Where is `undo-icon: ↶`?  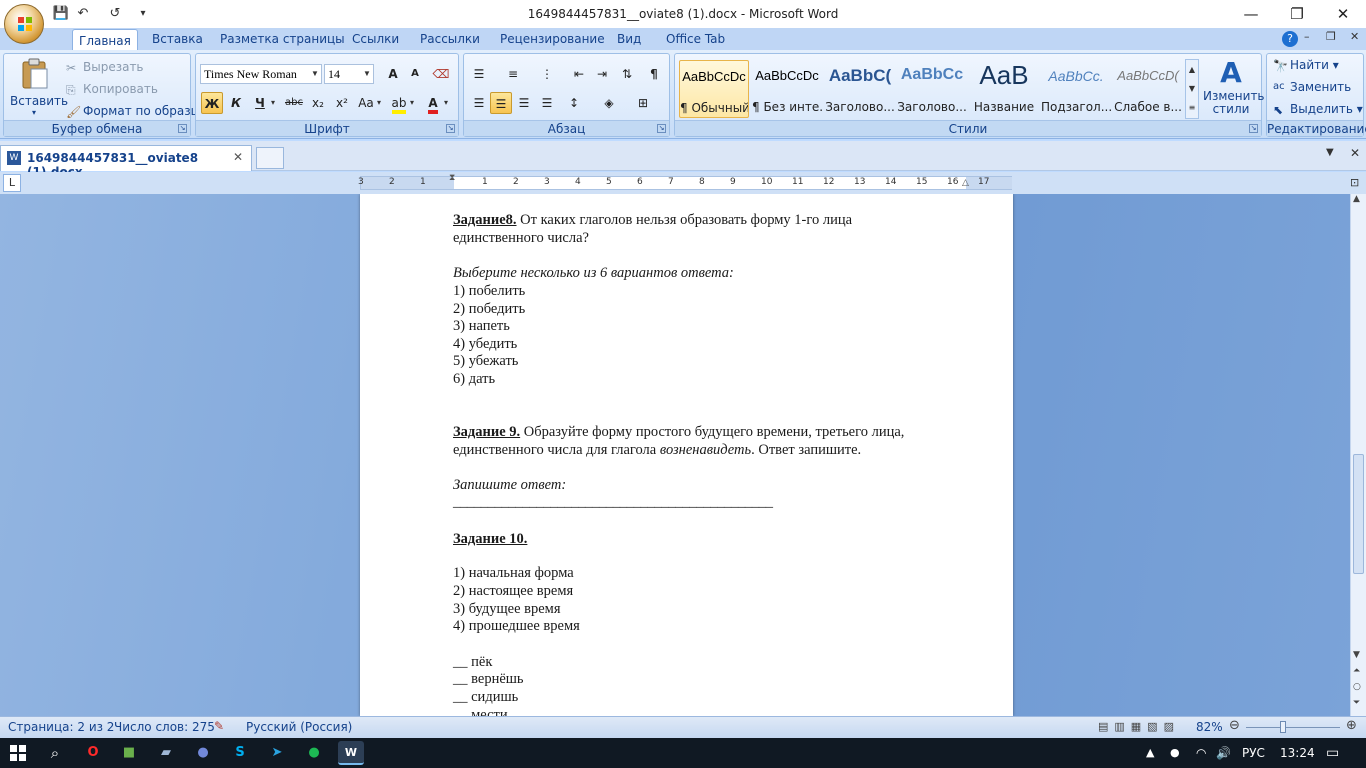
undo-icon: ↶ is located at coordinates (83, 14).